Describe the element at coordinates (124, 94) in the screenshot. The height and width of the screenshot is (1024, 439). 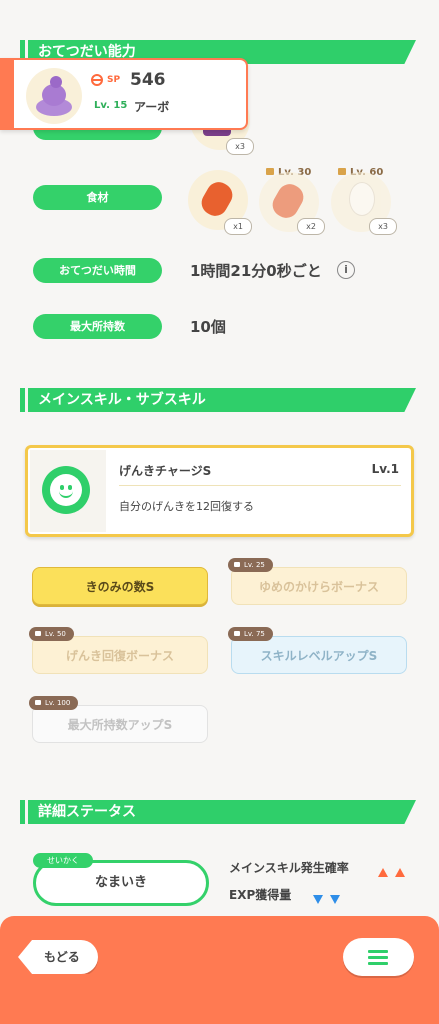
I see `pokemon-card: SP 546 Lv. 15 アーボ` at that location.